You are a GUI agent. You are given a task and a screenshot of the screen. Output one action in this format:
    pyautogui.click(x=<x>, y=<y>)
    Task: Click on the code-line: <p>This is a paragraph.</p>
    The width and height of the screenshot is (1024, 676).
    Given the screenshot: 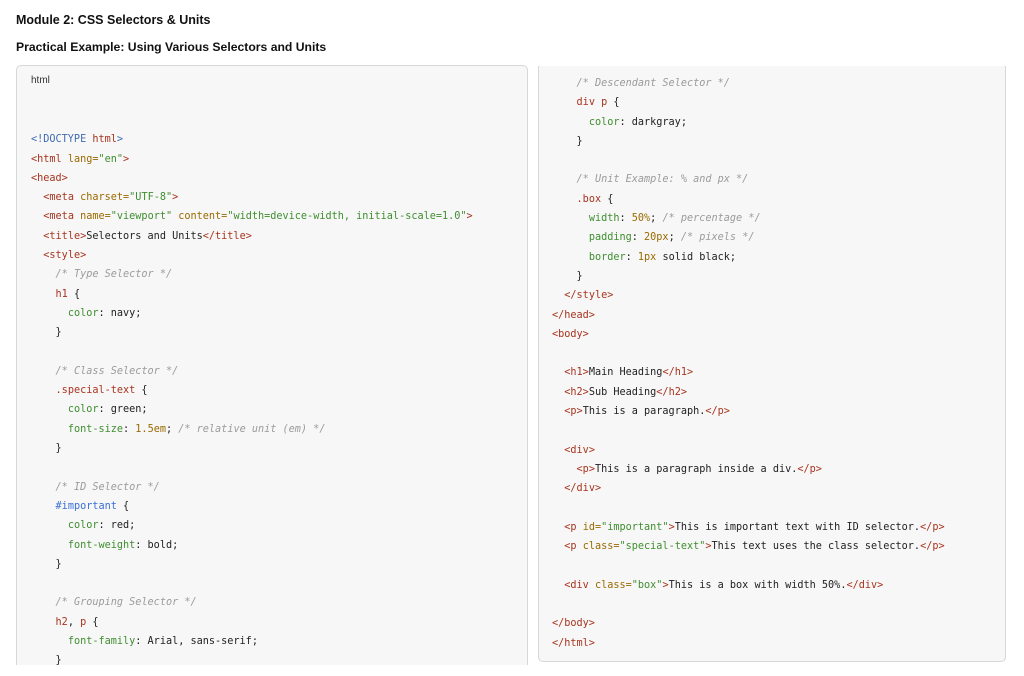 What is the action you would take?
    pyautogui.click(x=748, y=411)
    